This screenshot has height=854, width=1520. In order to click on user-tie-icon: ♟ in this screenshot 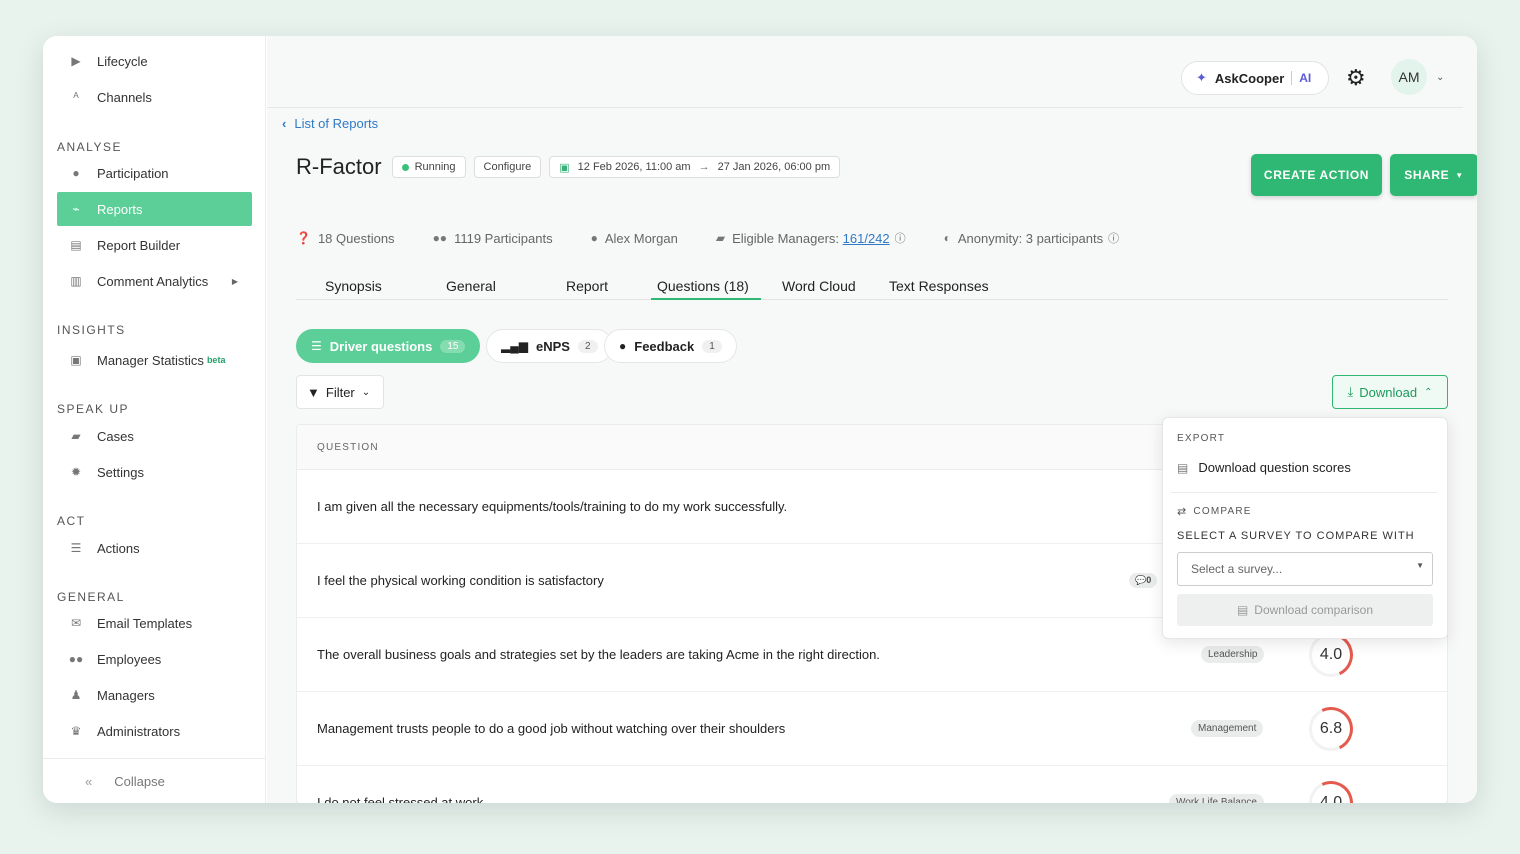, I will do `click(76, 695)`.